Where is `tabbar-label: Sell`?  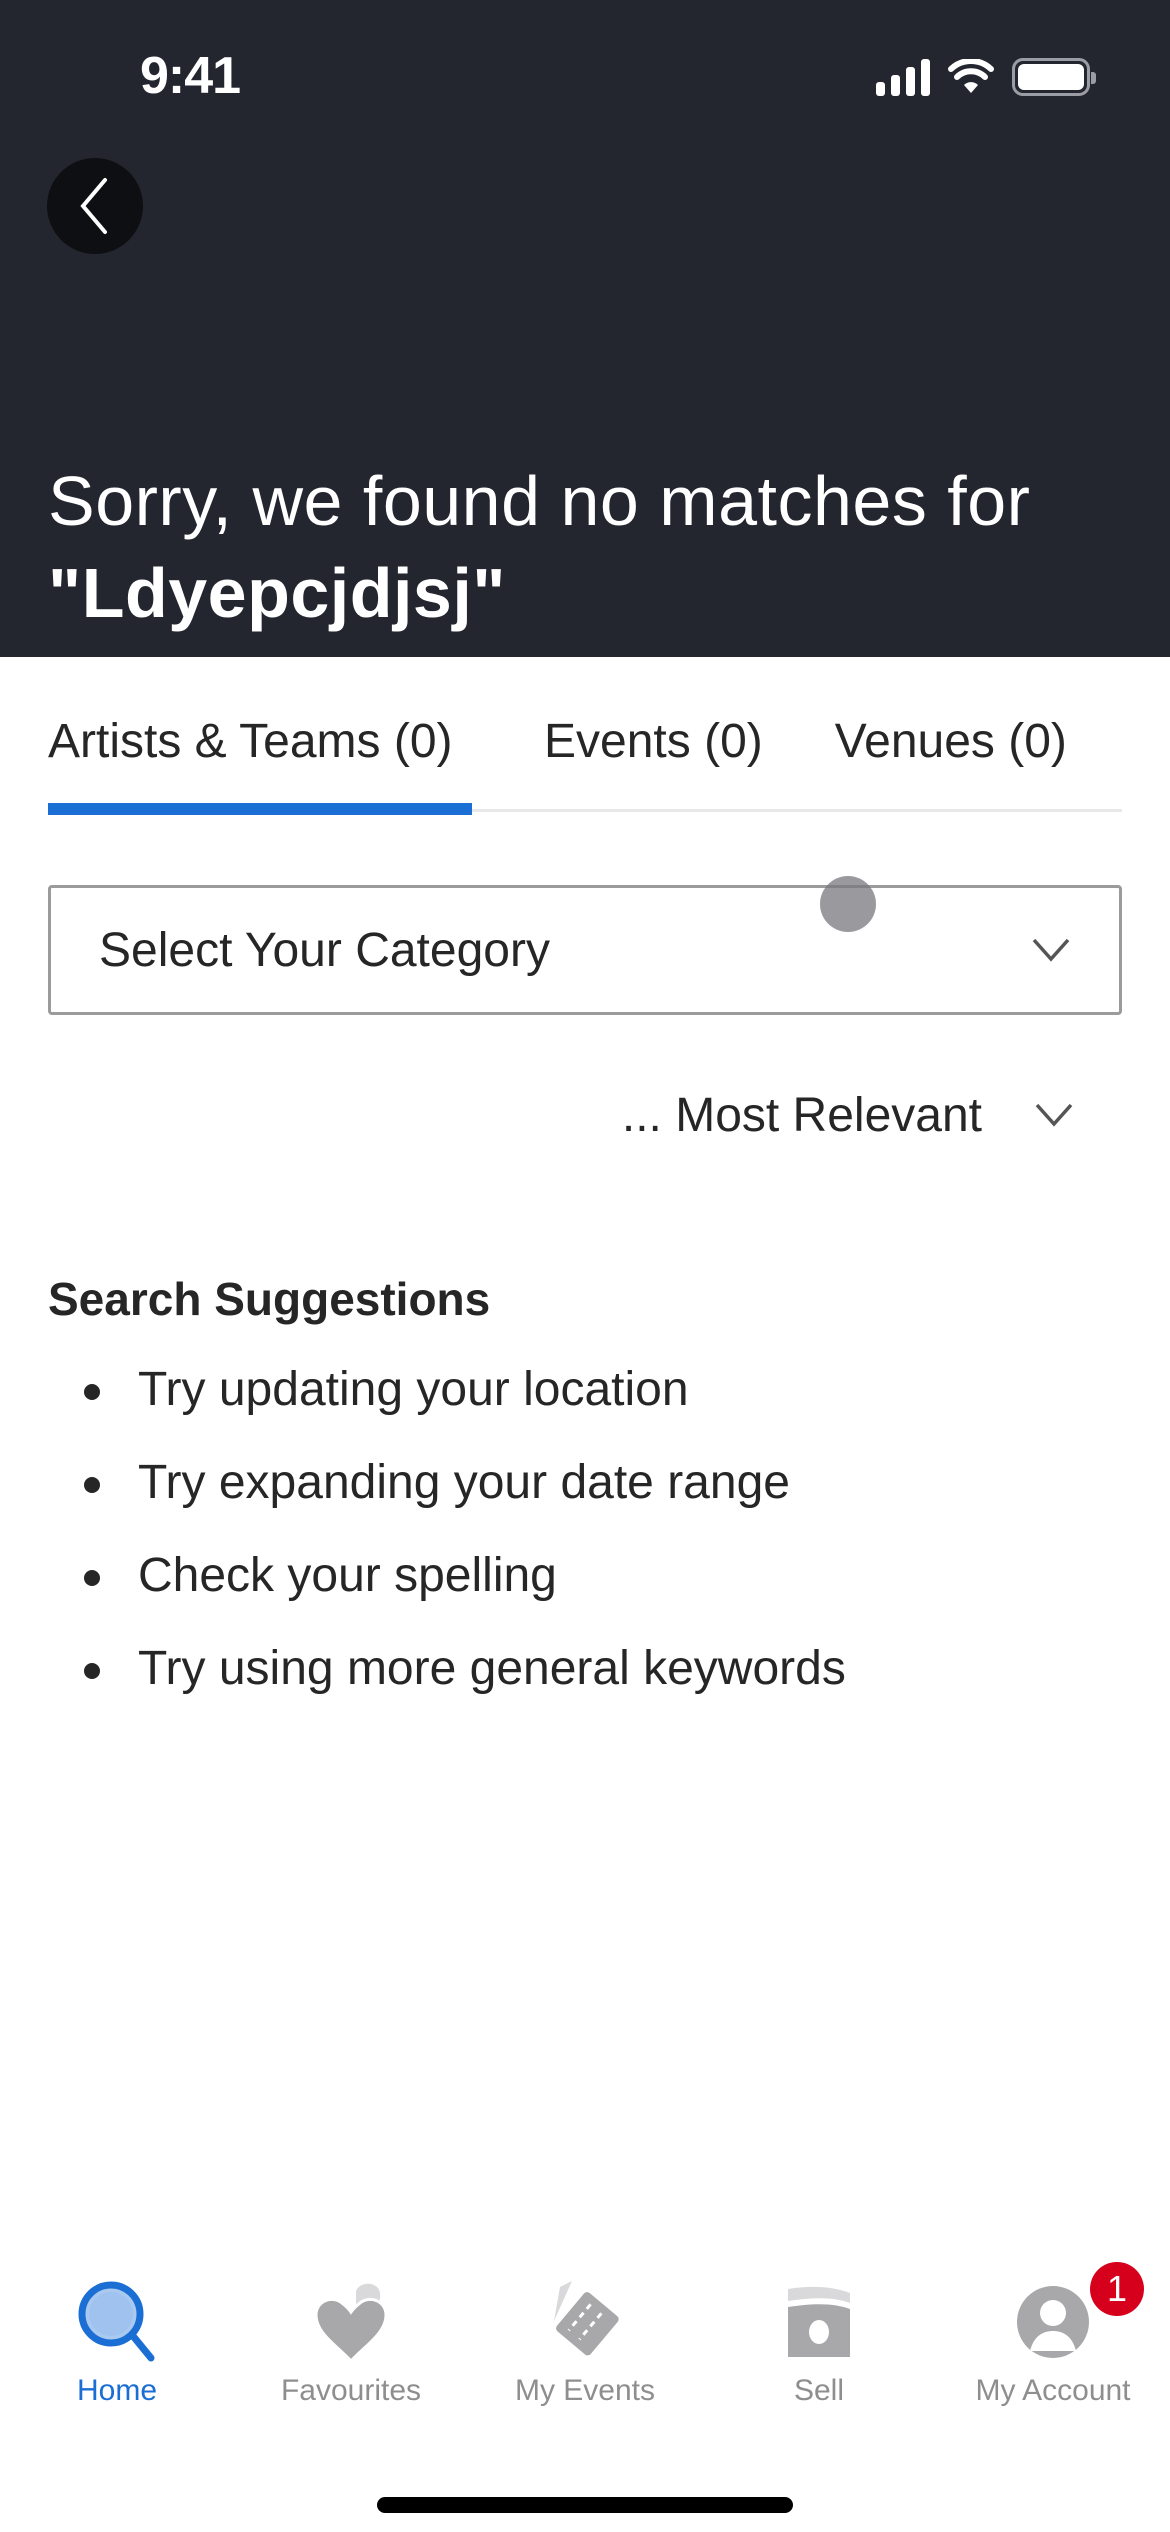 tabbar-label: Sell is located at coordinates (819, 2390).